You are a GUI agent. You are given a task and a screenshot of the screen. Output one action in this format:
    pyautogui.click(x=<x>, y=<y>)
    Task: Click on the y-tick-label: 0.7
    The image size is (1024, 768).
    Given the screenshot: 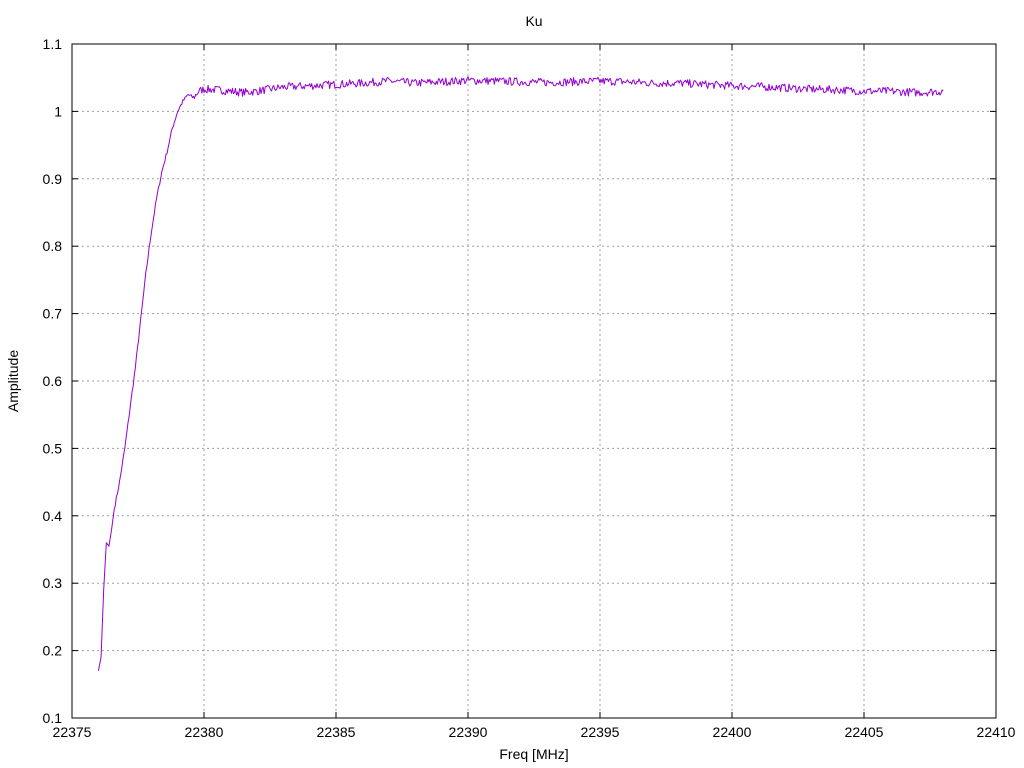 What is the action you would take?
    pyautogui.click(x=53, y=314)
    